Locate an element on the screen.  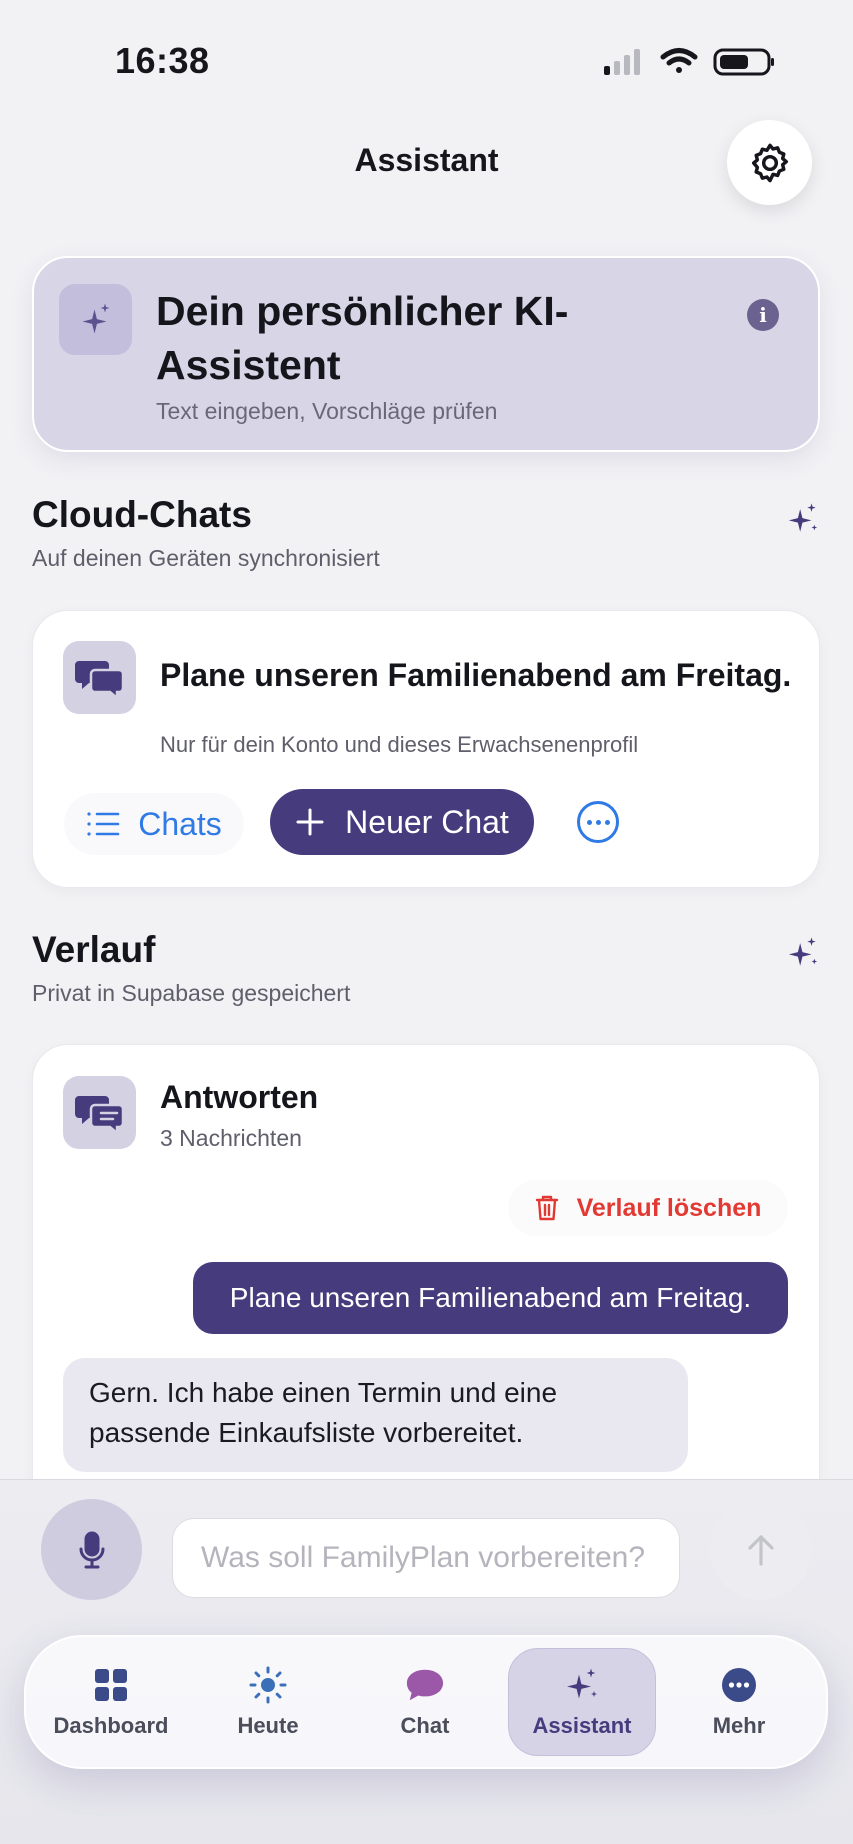
new-chat-button: Neuer Chat is located at coordinates (402, 822).